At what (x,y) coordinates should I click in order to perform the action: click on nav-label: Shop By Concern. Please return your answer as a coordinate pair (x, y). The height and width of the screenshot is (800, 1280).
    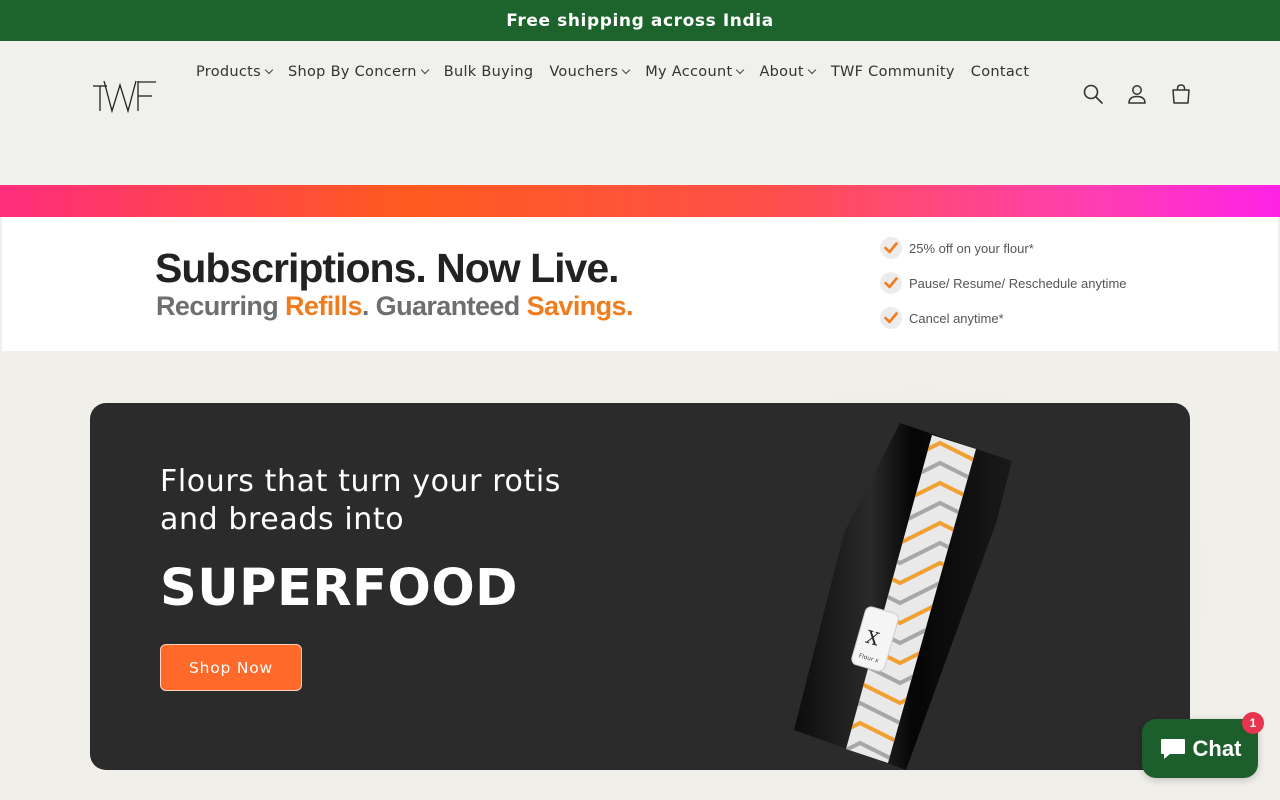
    Looking at the image, I should click on (352, 72).